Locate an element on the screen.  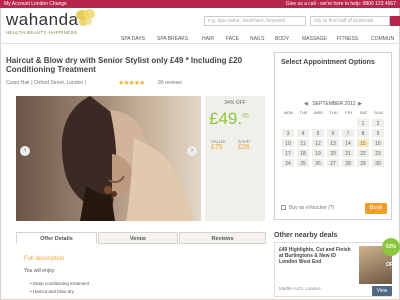
calendar-day: 24 is located at coordinates (288, 163).